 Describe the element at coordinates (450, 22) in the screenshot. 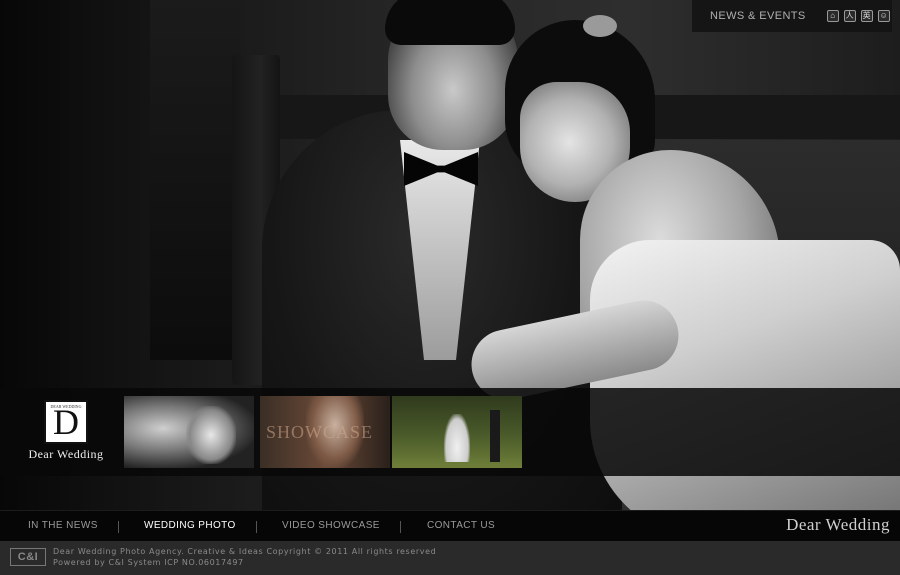

I see `groom-hair` at that location.